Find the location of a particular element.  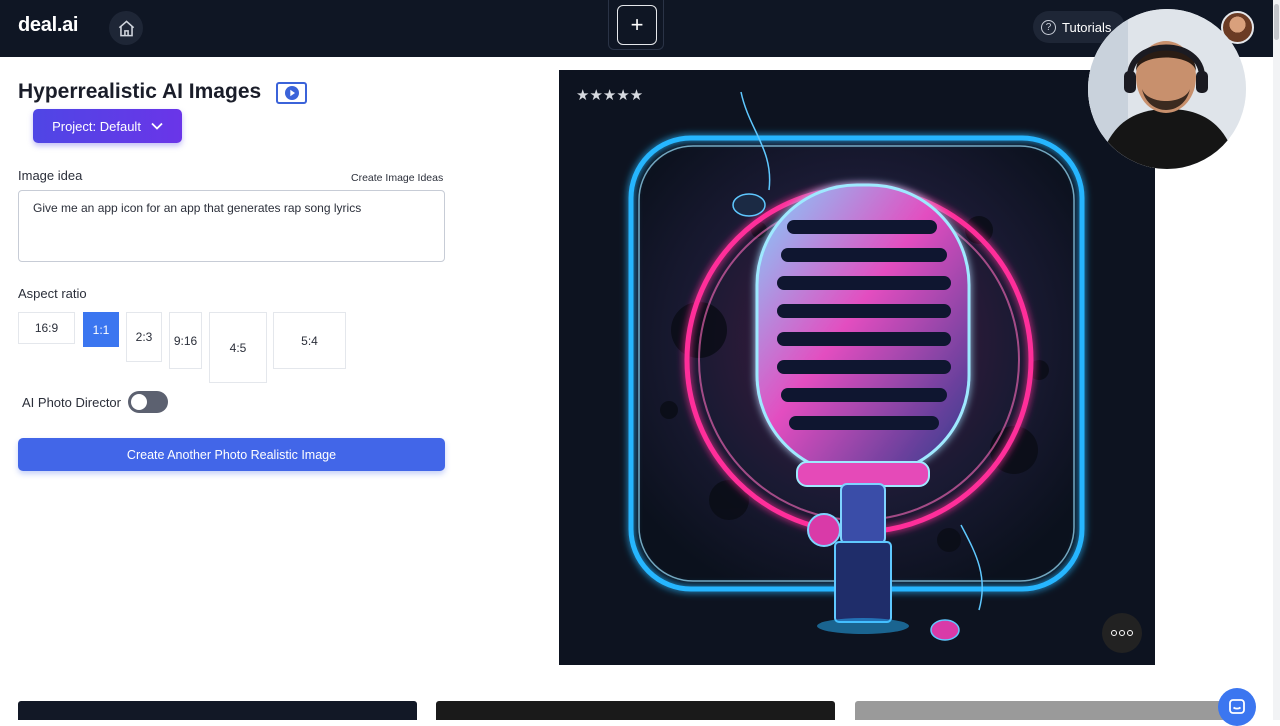

project-label: Project: Default is located at coordinates (96, 126).